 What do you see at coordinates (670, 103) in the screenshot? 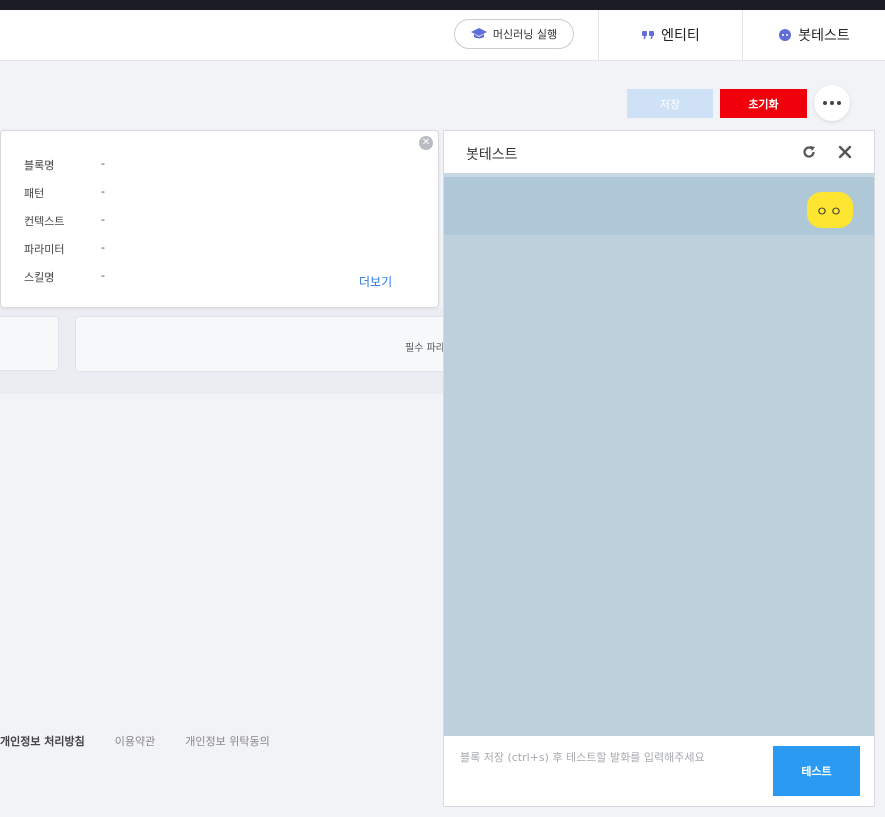
I see `save-button: 저장` at bounding box center [670, 103].